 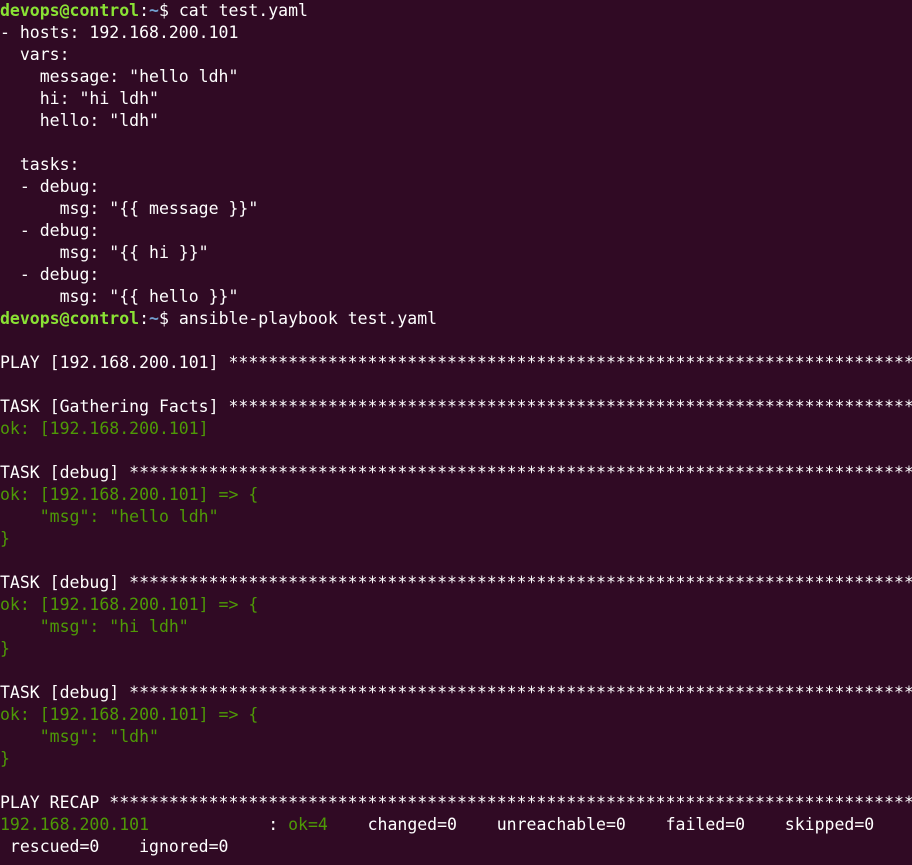 I want to click on output-line: "msg": "hello ldh", so click(x=456, y=517).